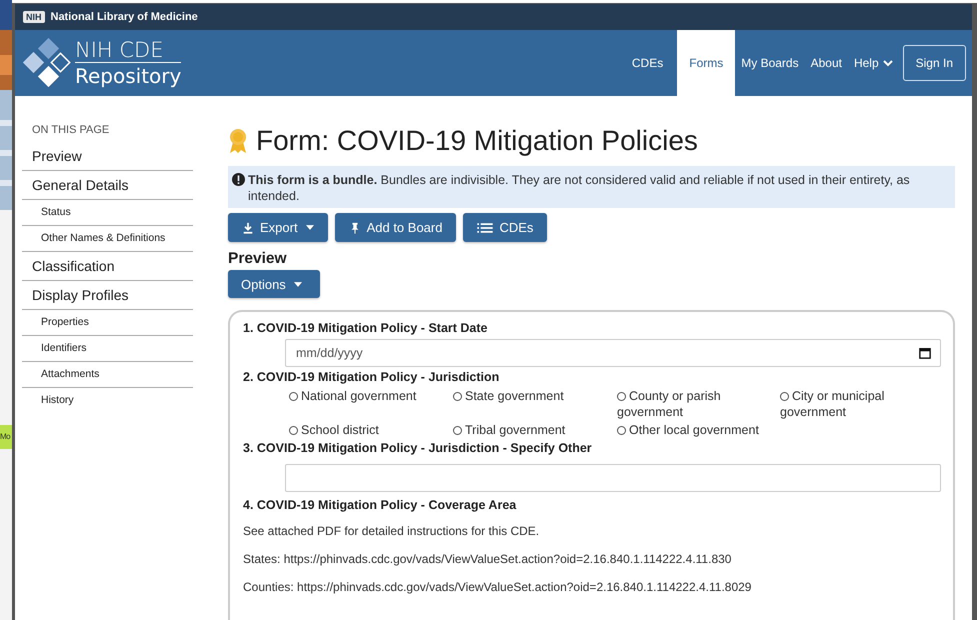 The width and height of the screenshot is (977, 620). Describe the element at coordinates (46, 63) in the screenshot. I see `diamond-logo-icon` at that location.